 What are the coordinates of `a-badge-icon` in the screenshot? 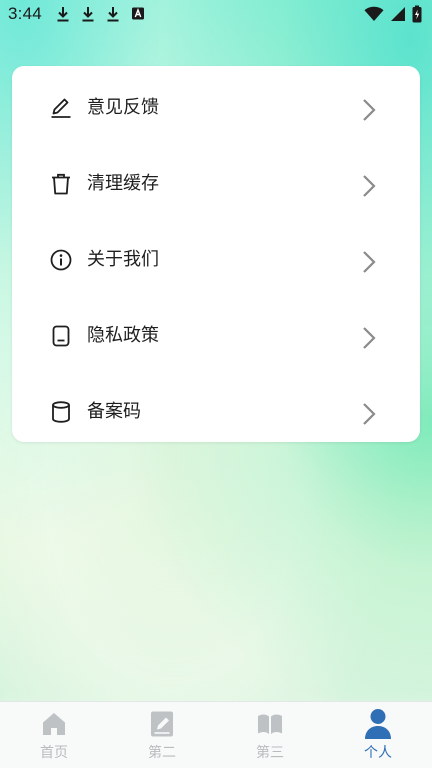 It's located at (138, 14).